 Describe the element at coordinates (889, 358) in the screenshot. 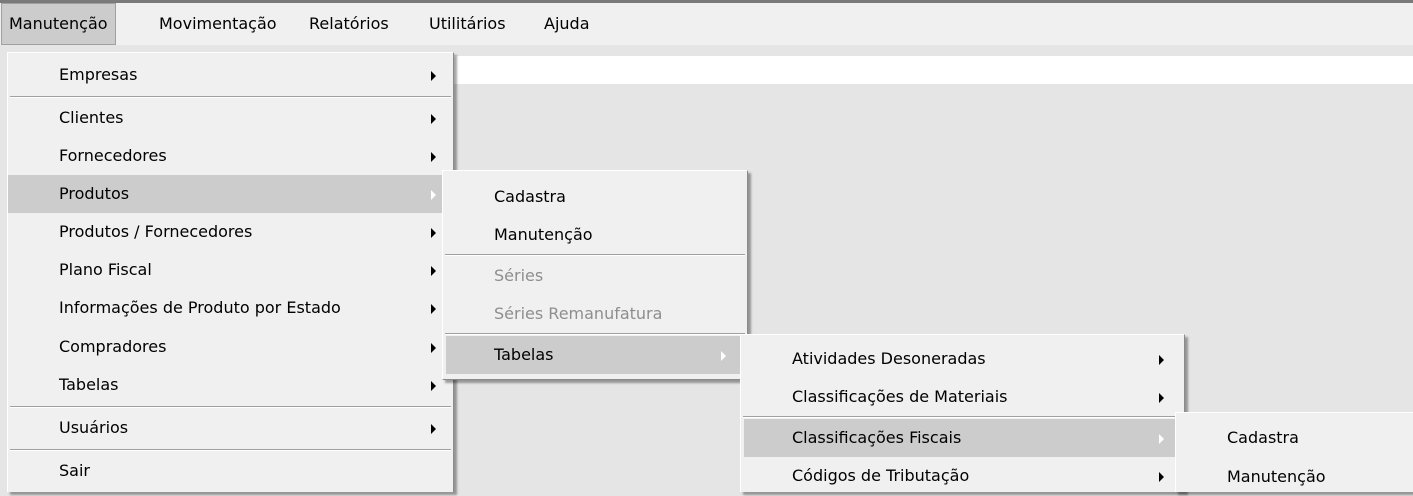

I see `menu-item-label: Atividades Desoneradas` at that location.